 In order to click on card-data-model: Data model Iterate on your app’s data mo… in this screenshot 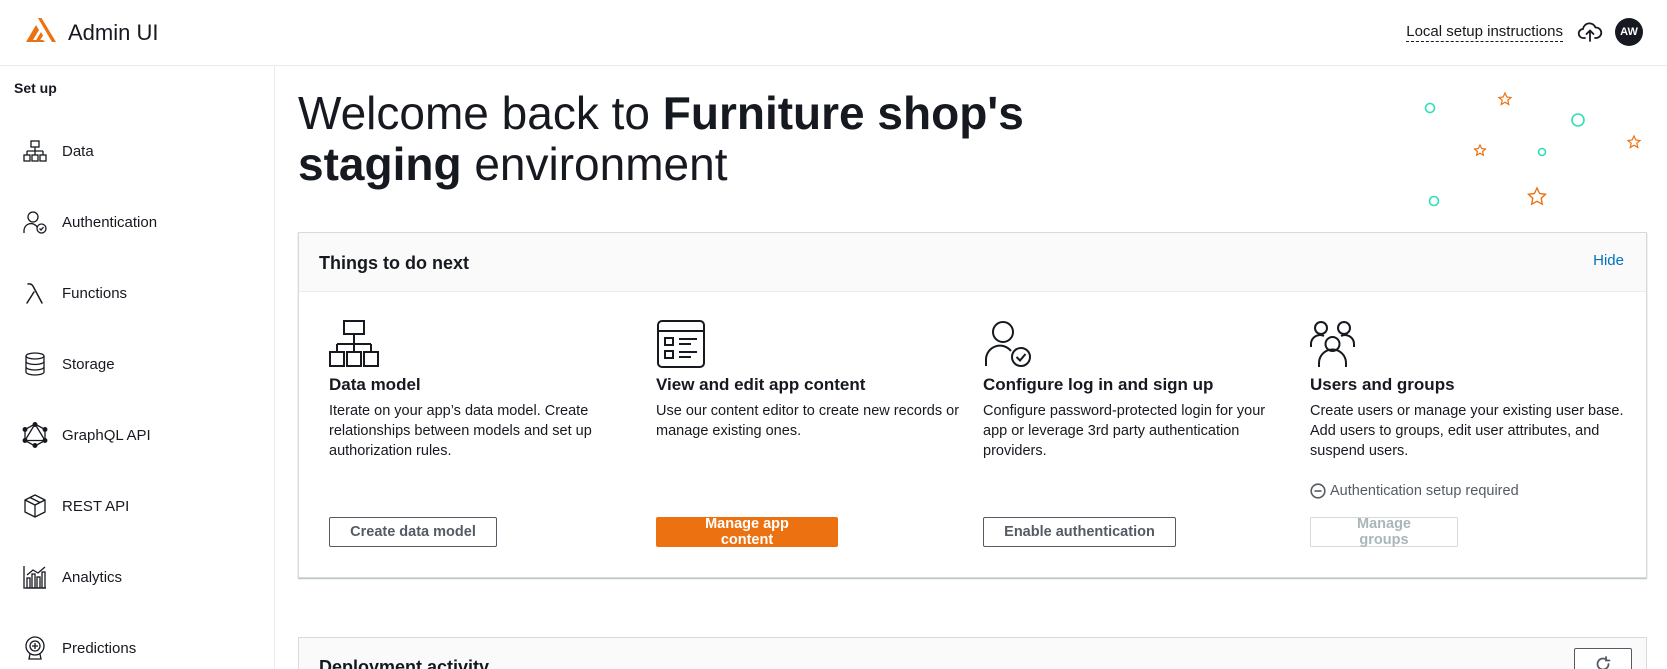, I will do `click(484, 390)`.